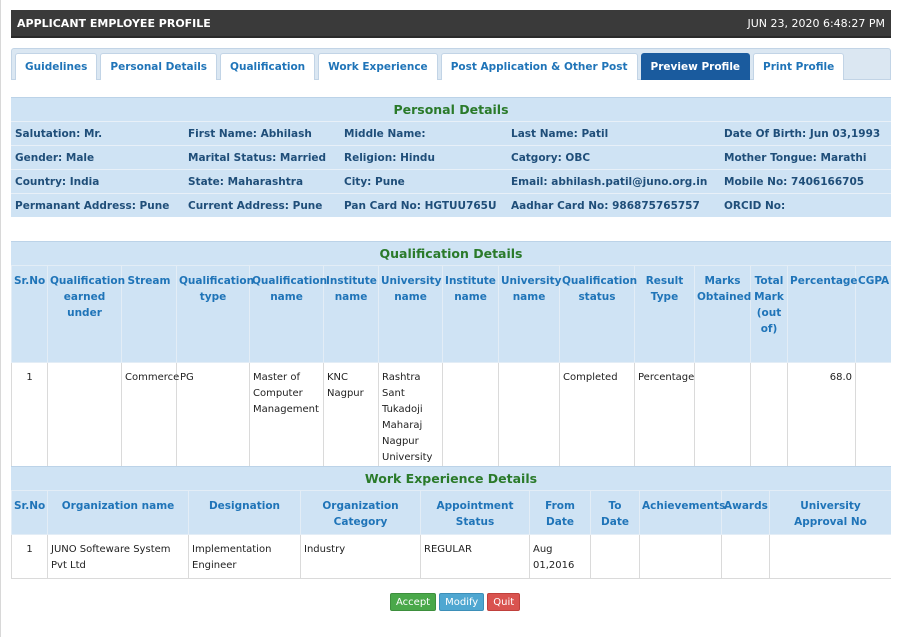 This screenshot has width=900, height=637. I want to click on country-field: Country: India, so click(57, 181).